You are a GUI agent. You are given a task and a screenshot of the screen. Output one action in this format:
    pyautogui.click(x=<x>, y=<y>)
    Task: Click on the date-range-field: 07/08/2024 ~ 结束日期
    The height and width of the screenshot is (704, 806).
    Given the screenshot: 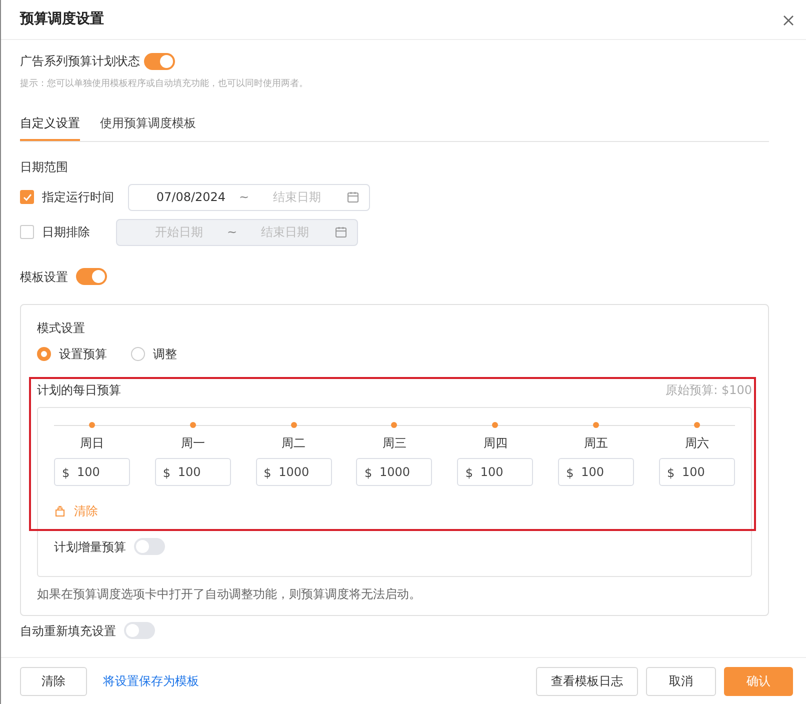 What is the action you would take?
    pyautogui.click(x=249, y=197)
    